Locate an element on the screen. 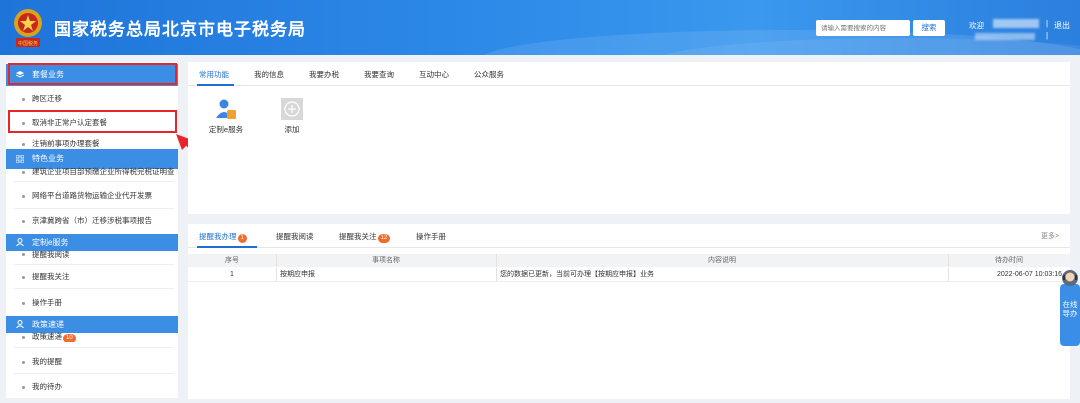 This screenshot has height=403, width=1080. sidebar-item-jjj-migration: 京津冀跨省（市）迁移涉税事项报告 is located at coordinates (90, 221).